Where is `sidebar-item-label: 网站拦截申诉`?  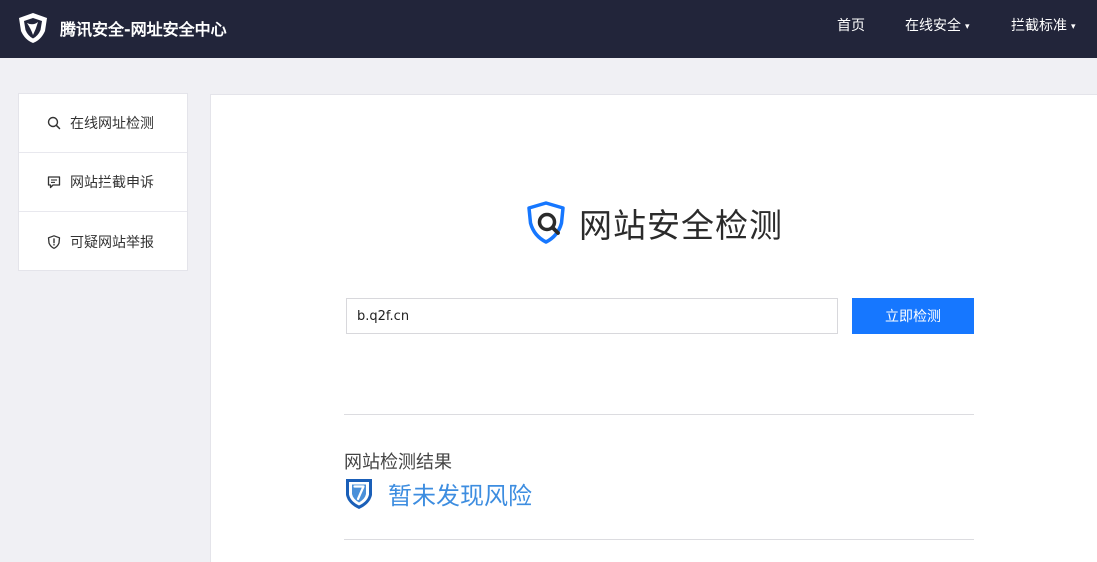 sidebar-item-label: 网站拦截申诉 is located at coordinates (112, 183).